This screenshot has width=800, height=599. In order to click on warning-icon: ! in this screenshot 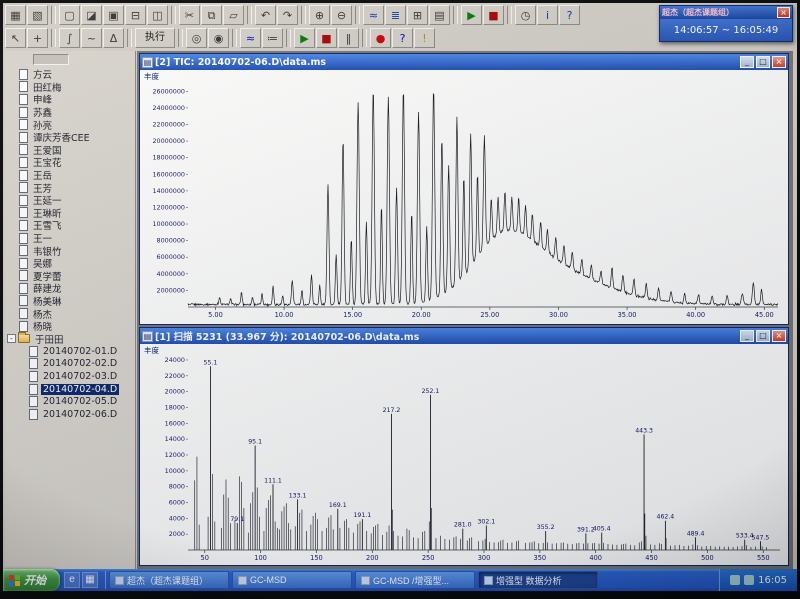, I will do `click(424, 38)`.